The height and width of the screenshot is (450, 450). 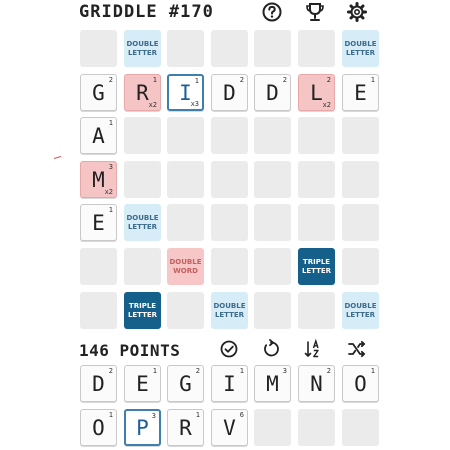 I want to click on shuffle-icon, so click(x=357, y=349).